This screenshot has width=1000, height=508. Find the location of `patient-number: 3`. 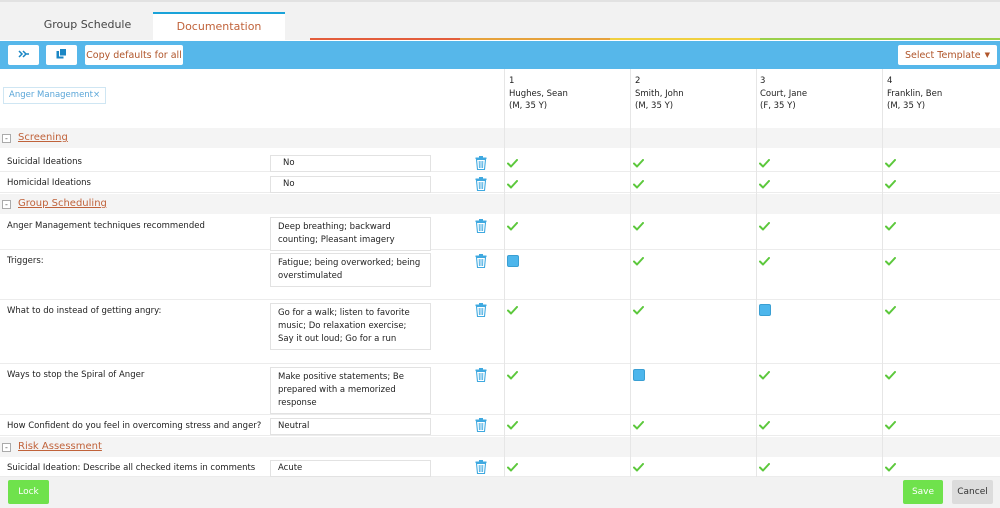

patient-number: 3 is located at coordinates (763, 81).